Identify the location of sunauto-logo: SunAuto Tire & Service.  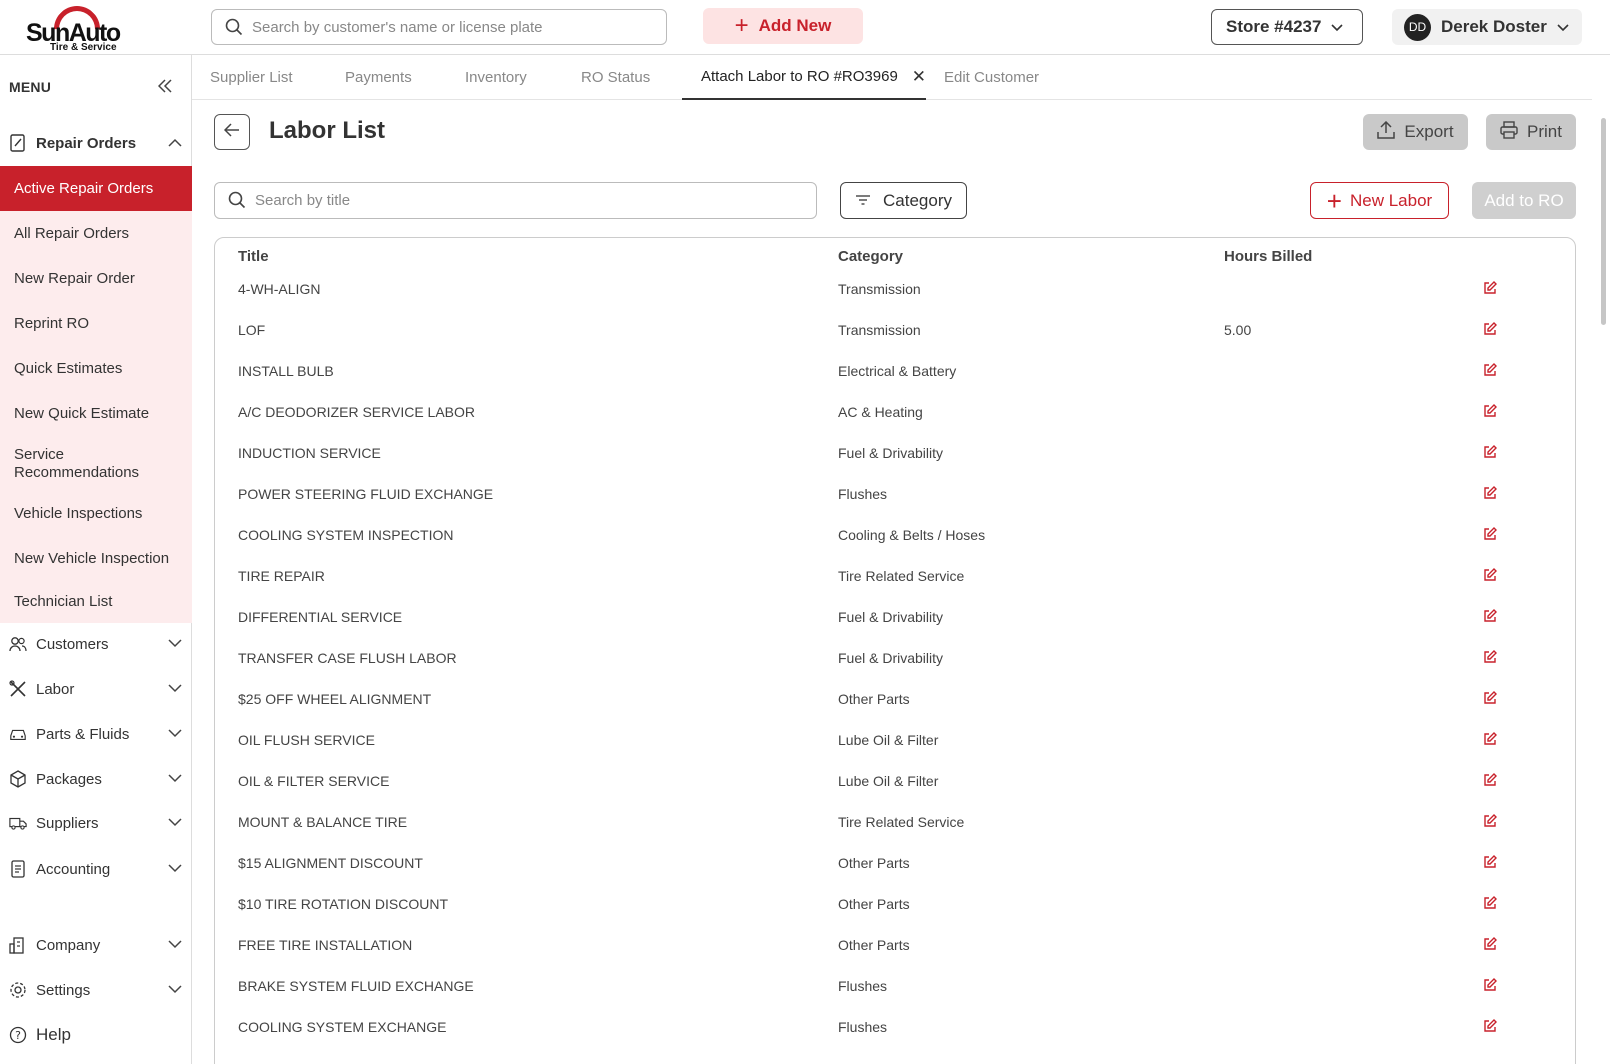
(76, 31).